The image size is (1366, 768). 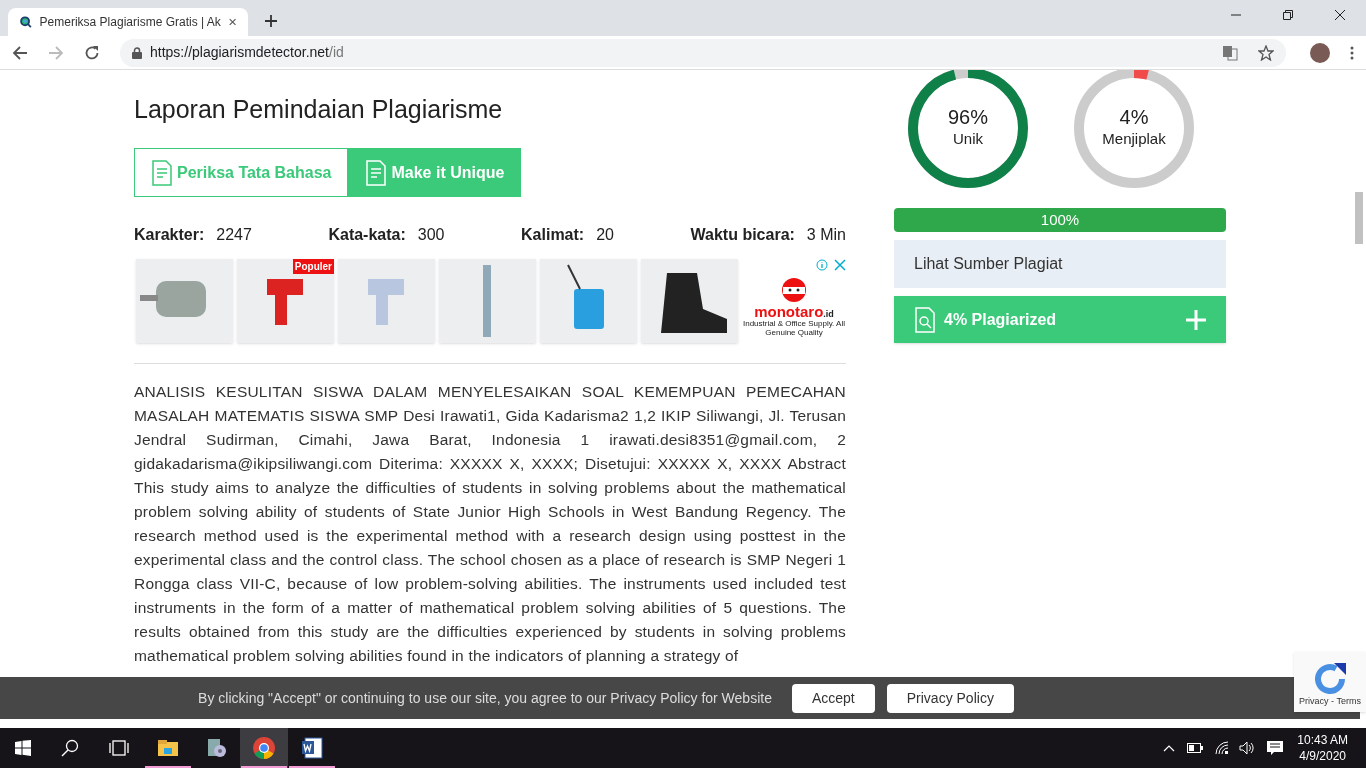 I want to click on battery-icon, so click(x=1195, y=748).